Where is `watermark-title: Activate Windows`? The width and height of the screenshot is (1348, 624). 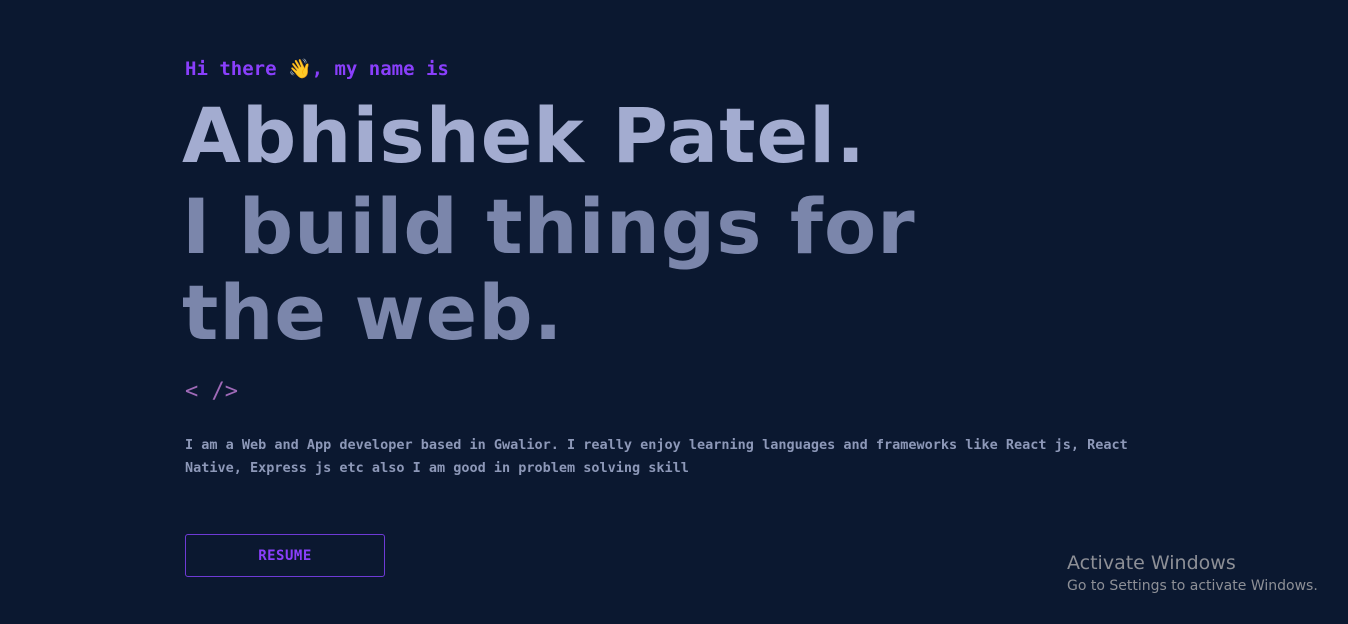
watermark-title: Activate Windows is located at coordinates (1151, 563).